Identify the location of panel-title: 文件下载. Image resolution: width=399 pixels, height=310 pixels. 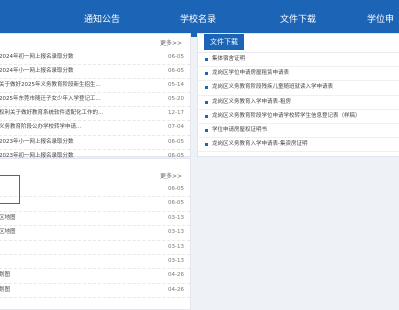
(224, 42).